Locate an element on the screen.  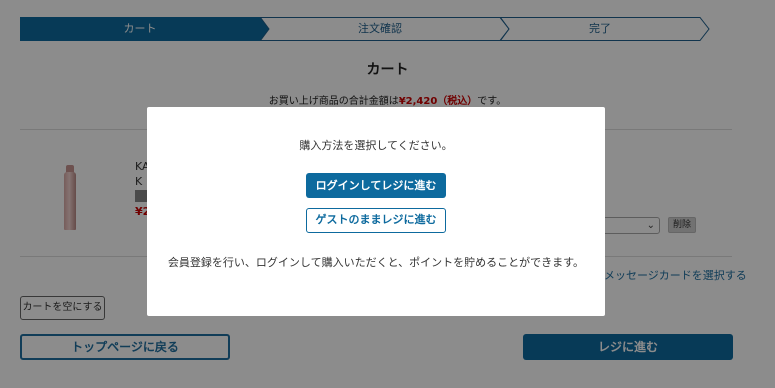
membership-note: 会員登録を行い、ログインして購入いただくと、ポイントを貯めることができます。 is located at coordinates (376, 262).